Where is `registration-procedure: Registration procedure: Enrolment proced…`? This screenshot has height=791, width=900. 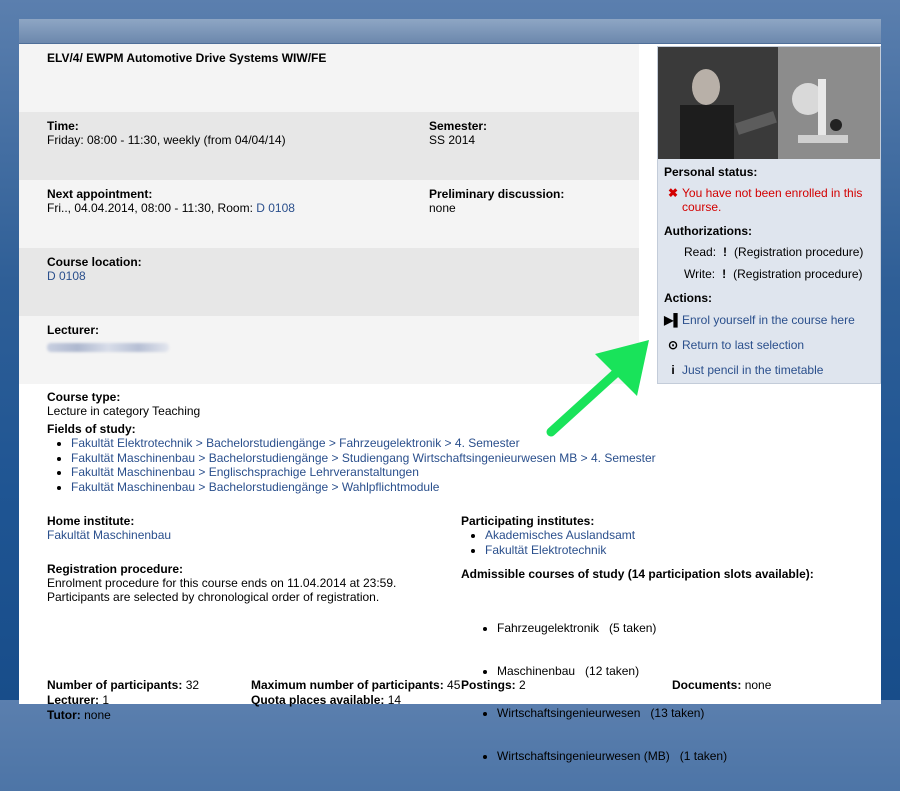
registration-procedure: Registration procedure: Enrolment proced… is located at coordinates (221, 583).